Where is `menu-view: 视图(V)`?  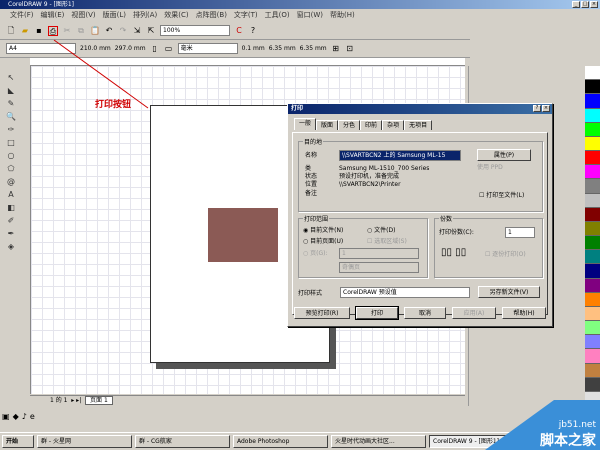
menu-view: 视图(V) is located at coordinates (83, 15).